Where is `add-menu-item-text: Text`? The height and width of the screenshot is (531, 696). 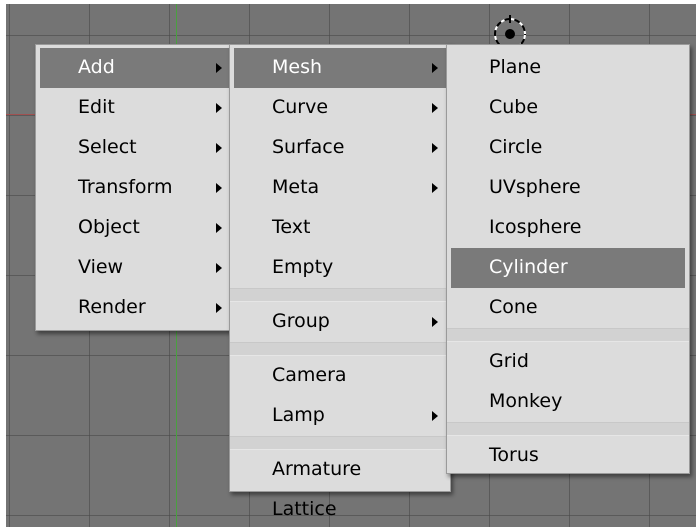
add-menu-item-text: Text is located at coordinates (340, 228).